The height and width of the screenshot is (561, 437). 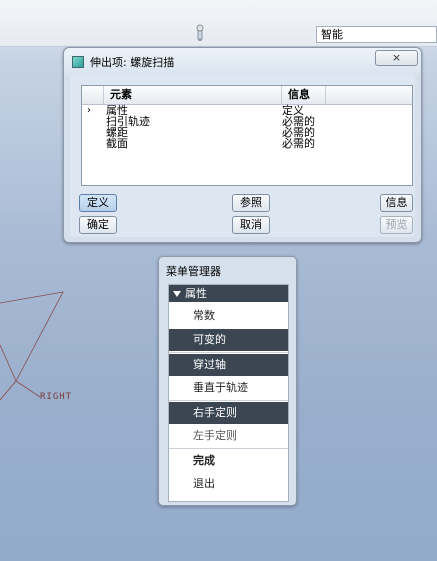 What do you see at coordinates (247, 143) in the screenshot?
I see `table-row: 截面 必需的` at bounding box center [247, 143].